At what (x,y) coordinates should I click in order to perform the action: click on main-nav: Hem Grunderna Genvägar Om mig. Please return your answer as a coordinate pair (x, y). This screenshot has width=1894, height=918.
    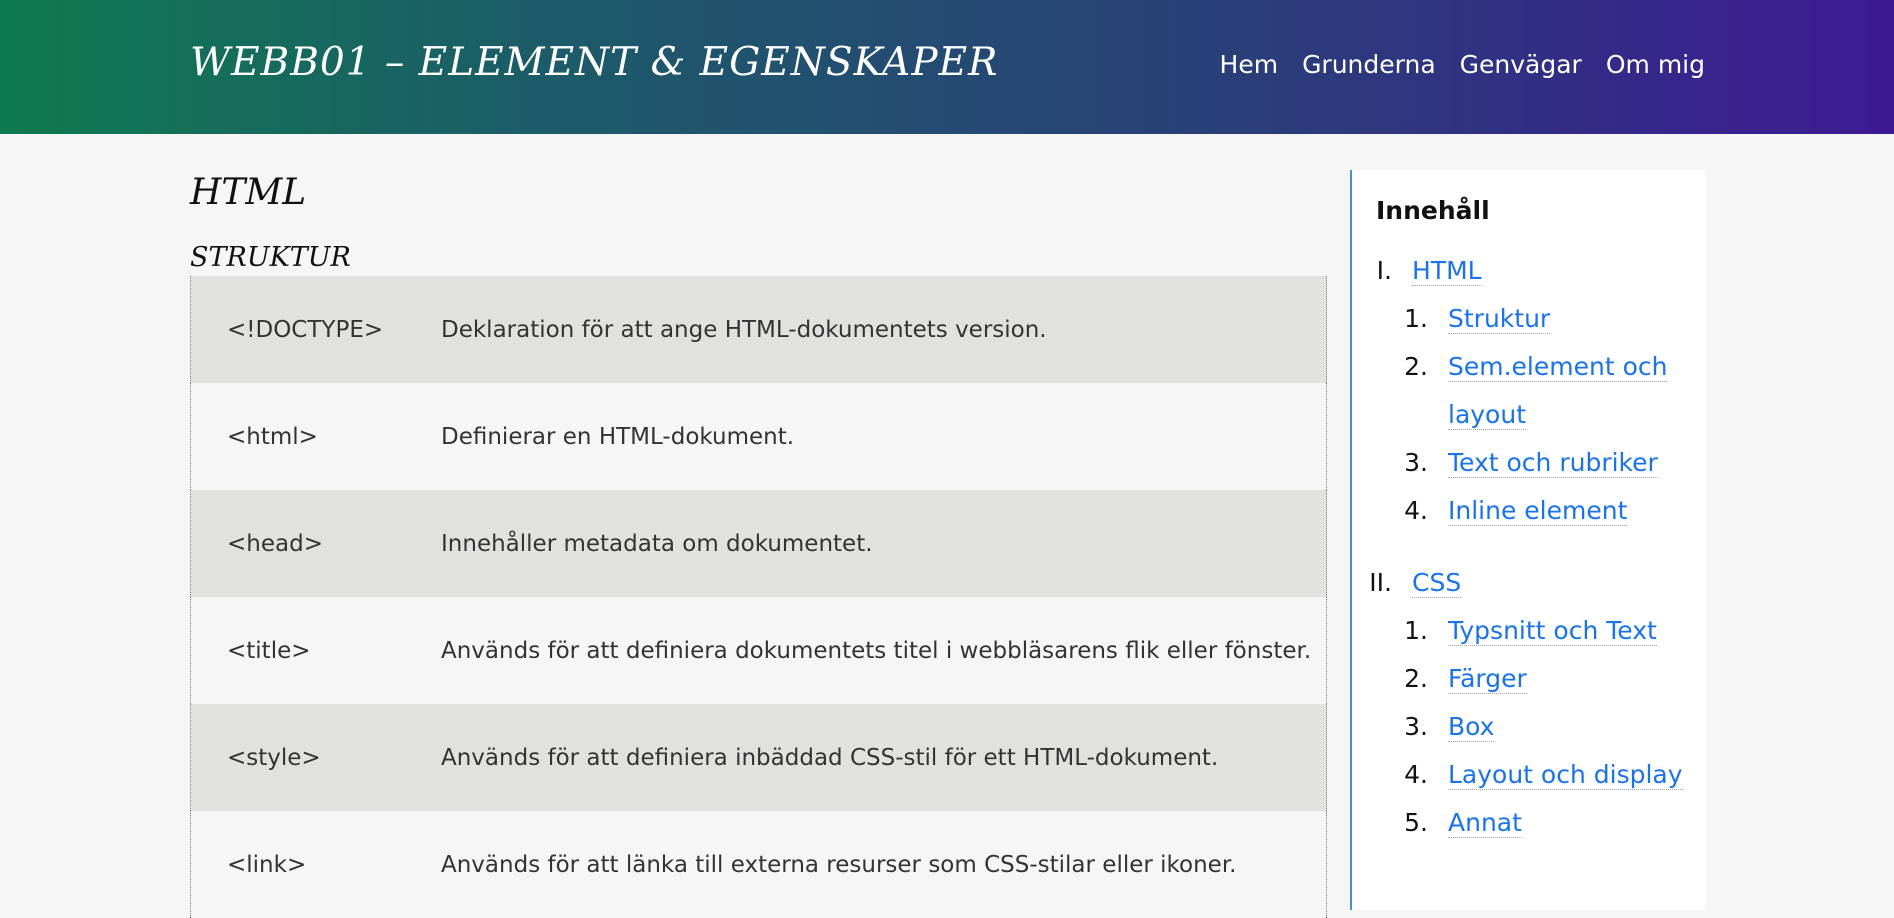
    Looking at the image, I should click on (1462, 64).